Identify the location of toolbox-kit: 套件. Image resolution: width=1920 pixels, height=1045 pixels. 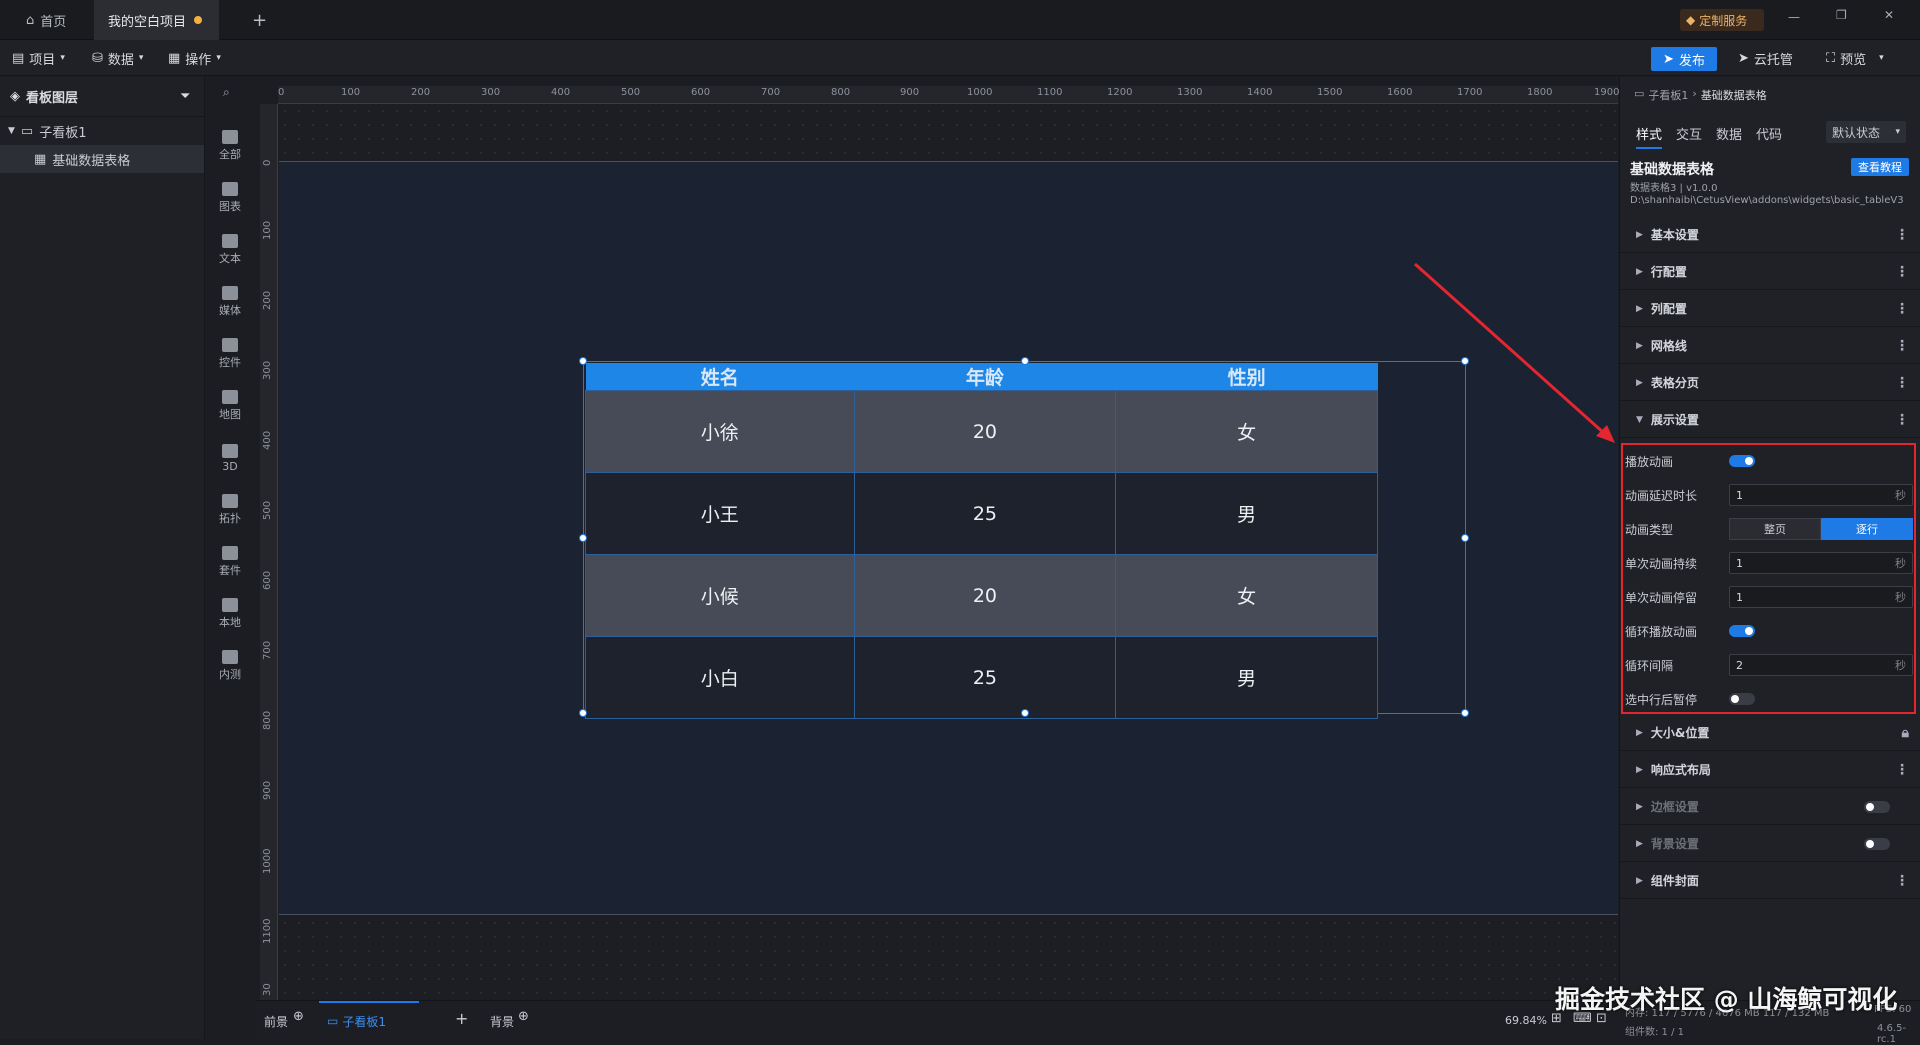
(230, 562).